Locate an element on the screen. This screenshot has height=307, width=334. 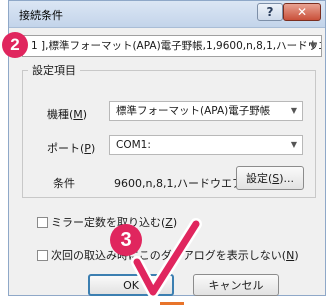
help-icon: ? is located at coordinates (270, 12).